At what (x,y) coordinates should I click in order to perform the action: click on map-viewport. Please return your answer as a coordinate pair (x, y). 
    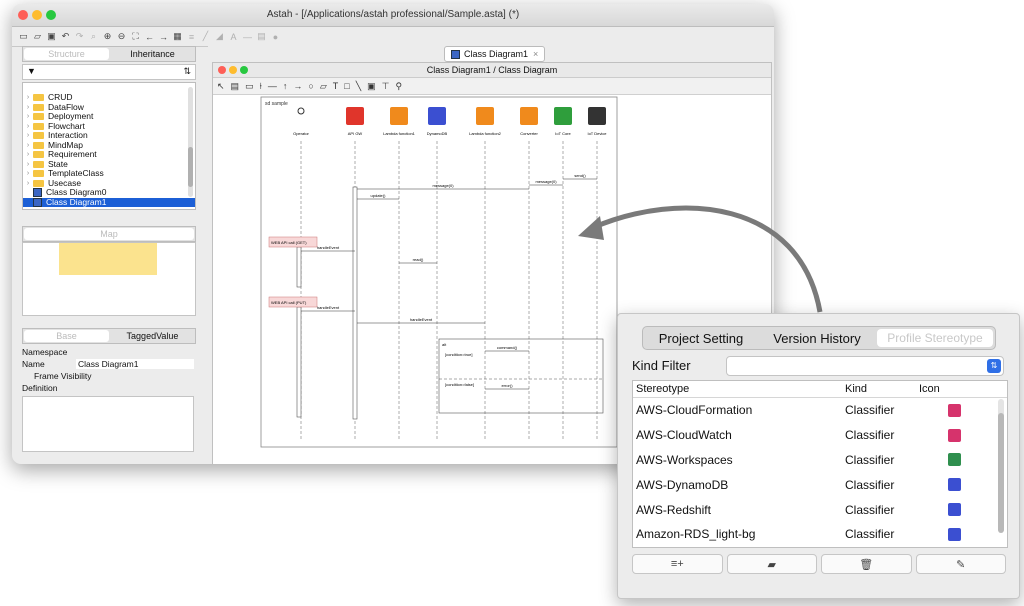
    Looking at the image, I should click on (108, 259).